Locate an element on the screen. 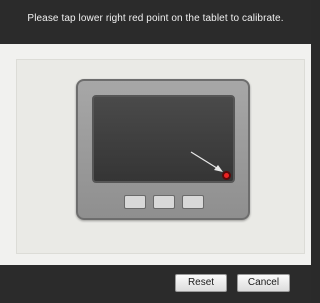 Image resolution: width=320 pixels, height=303 pixels. tablet-screen is located at coordinates (163, 139).